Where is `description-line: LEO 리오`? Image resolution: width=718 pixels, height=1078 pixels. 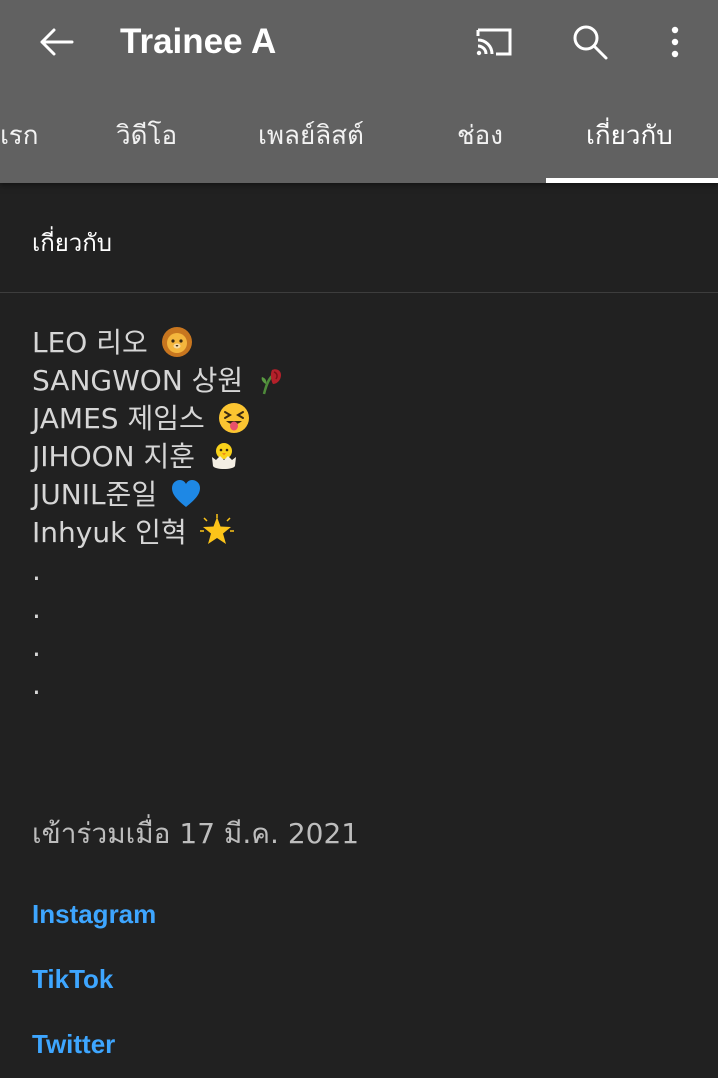
description-line: LEO 리오 is located at coordinates (362, 343).